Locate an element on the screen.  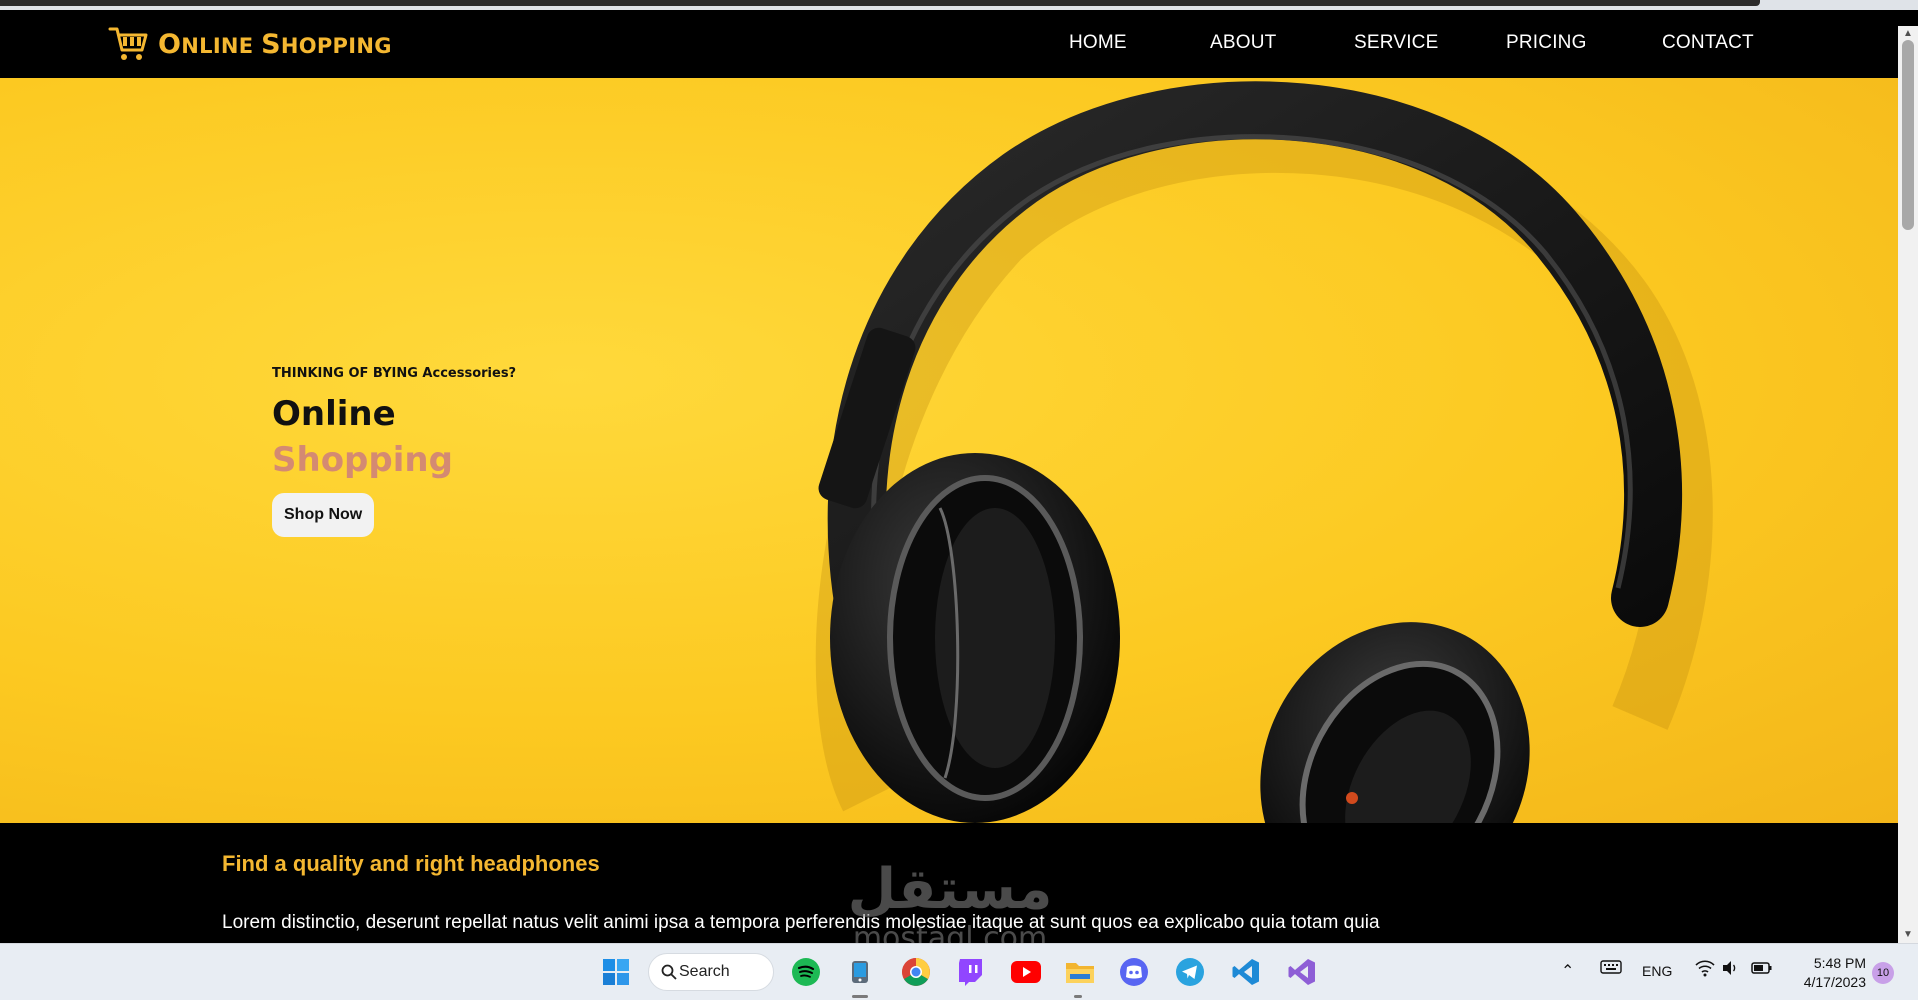
hero-title: Online is located at coordinates (334, 414).